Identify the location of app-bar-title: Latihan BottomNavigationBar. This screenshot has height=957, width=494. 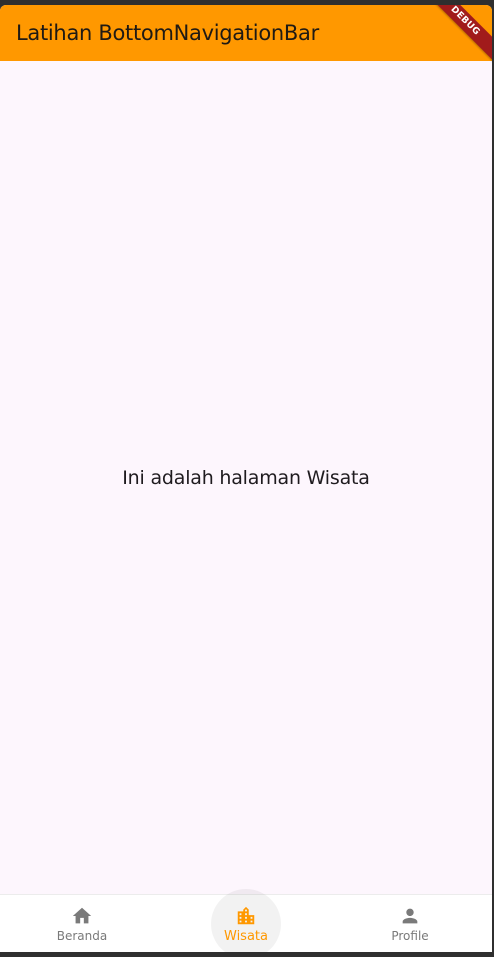
(167, 33).